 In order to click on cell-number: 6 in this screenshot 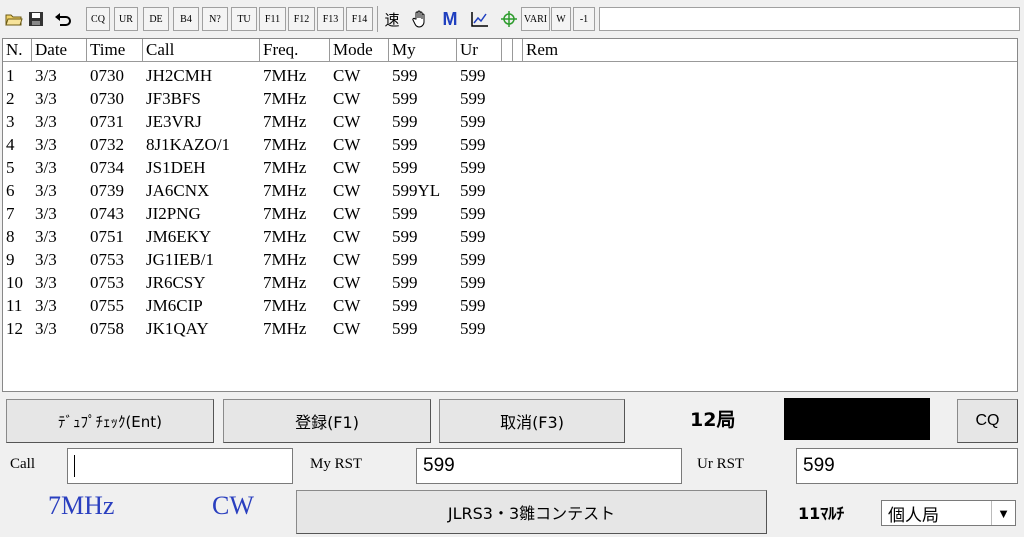, I will do `click(10, 190)`.